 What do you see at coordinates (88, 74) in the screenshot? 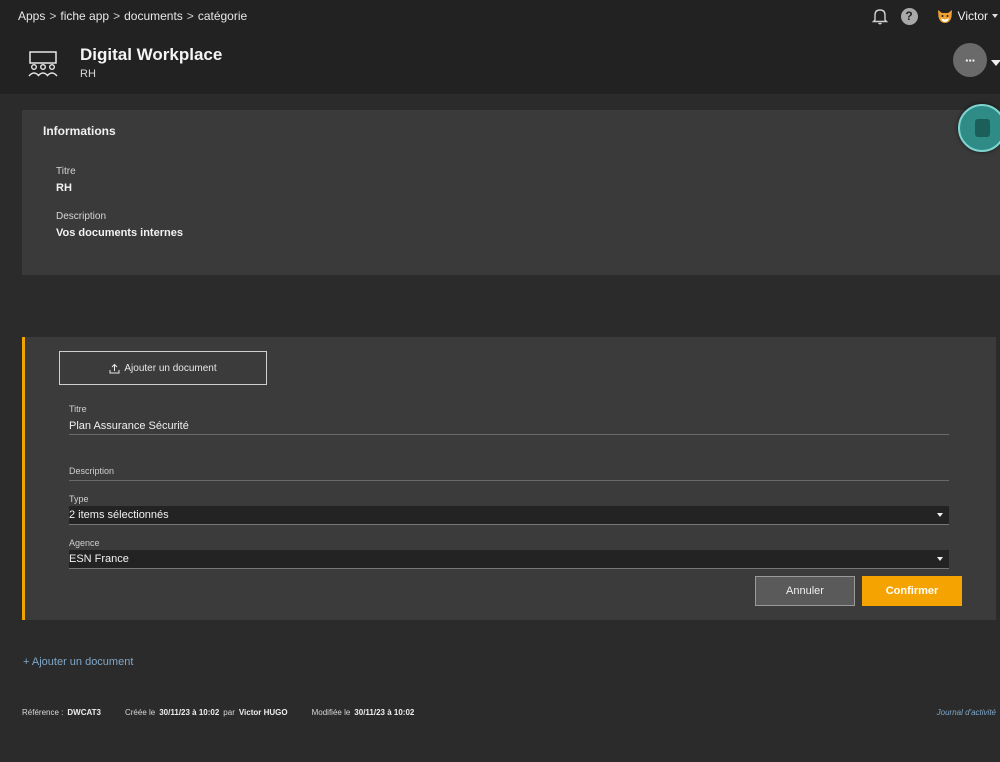
I see `page-subtitle: RH` at bounding box center [88, 74].